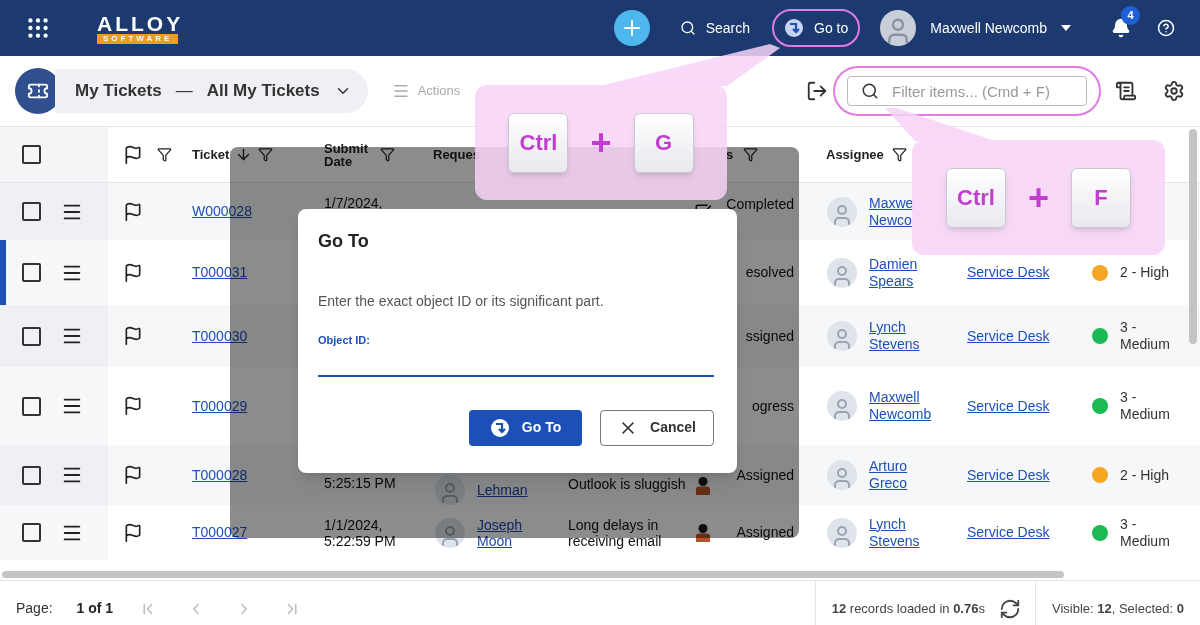 The height and width of the screenshot is (625, 1200). I want to click on export-icon, so click(817, 91).